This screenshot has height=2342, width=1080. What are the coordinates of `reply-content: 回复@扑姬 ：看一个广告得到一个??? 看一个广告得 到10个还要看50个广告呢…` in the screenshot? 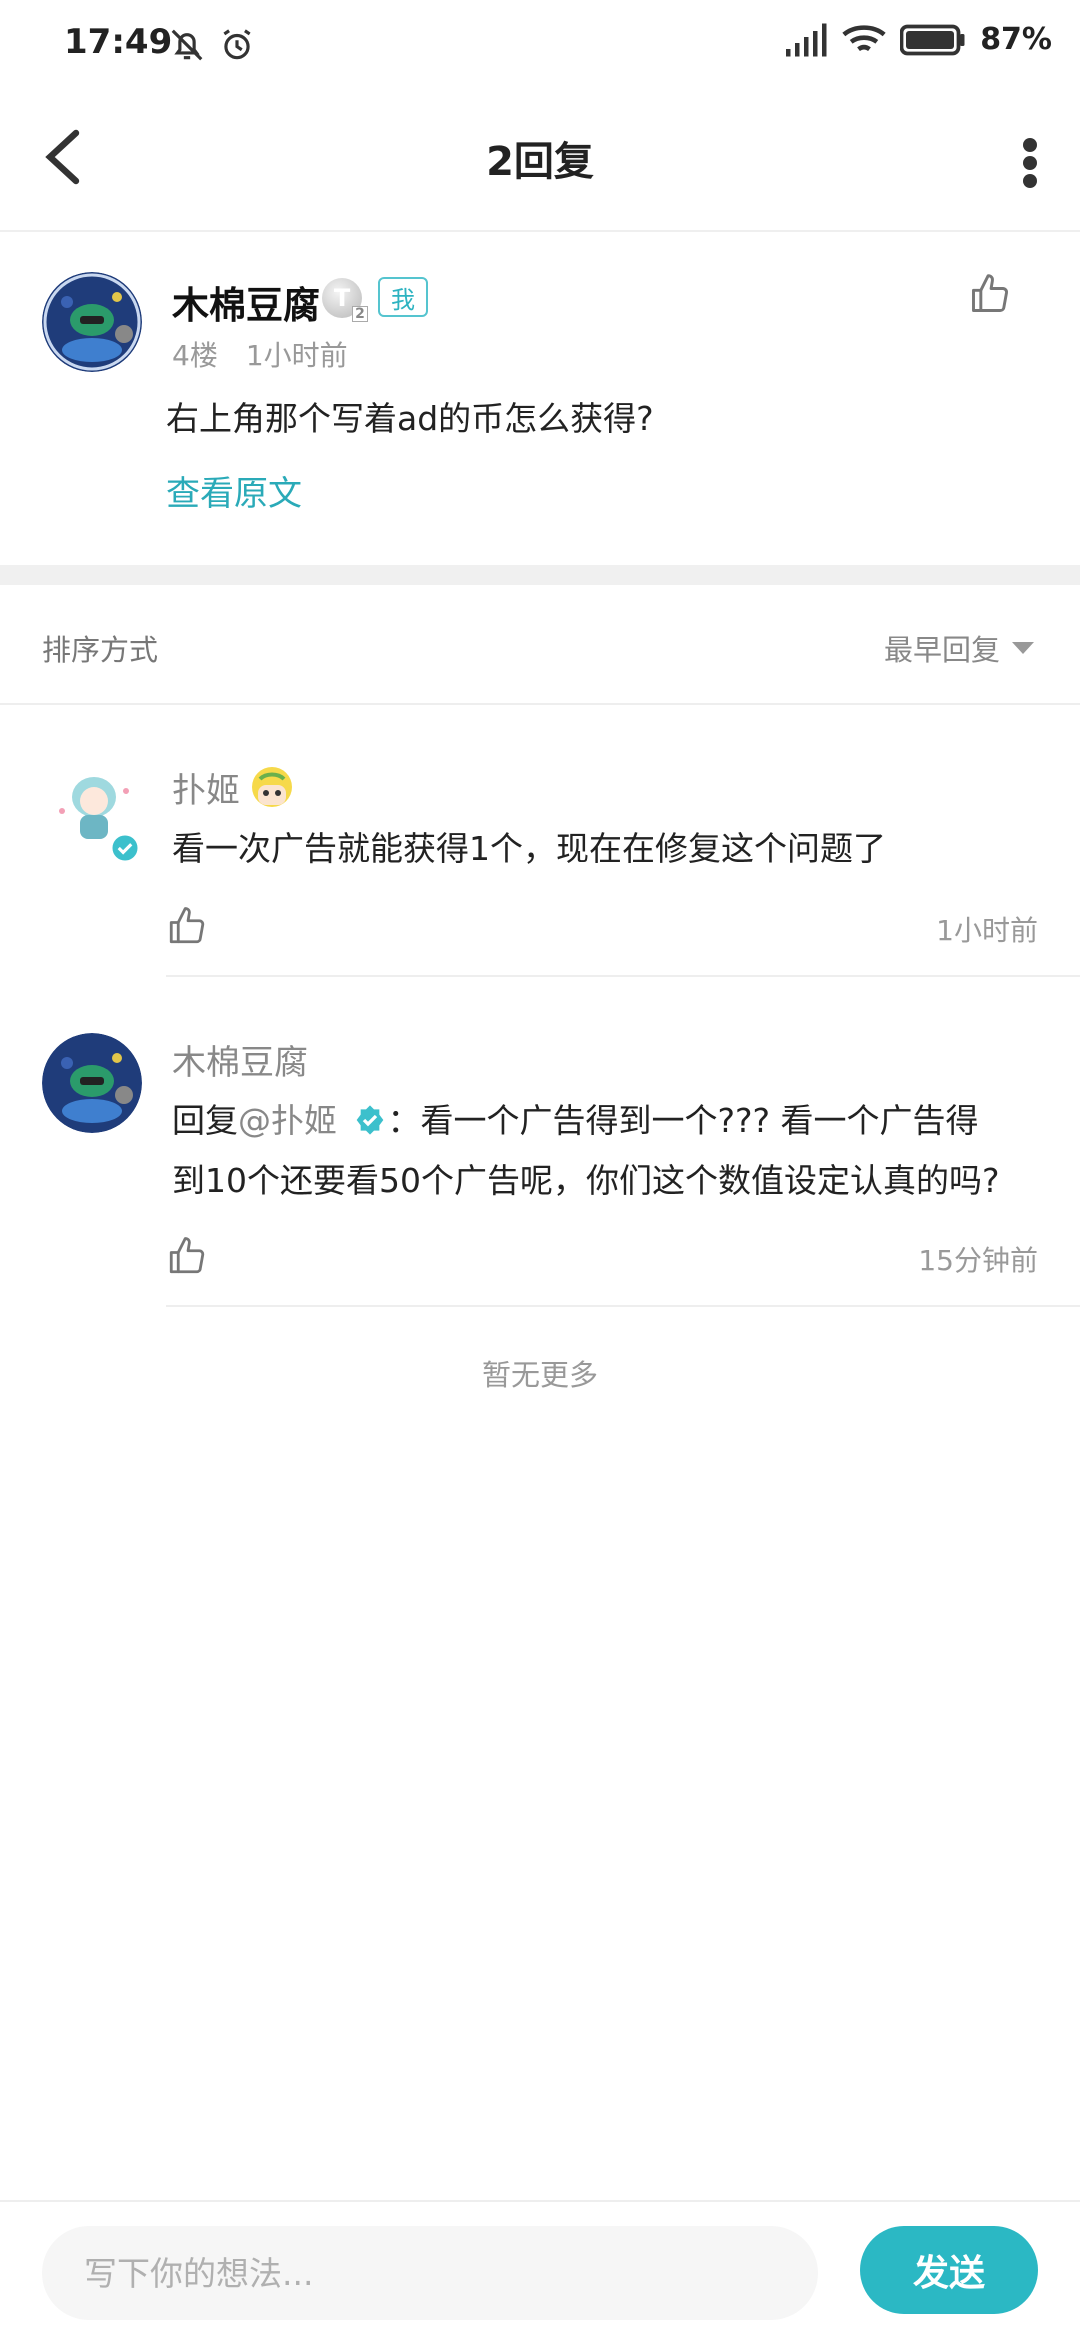 It's located at (612, 1151).